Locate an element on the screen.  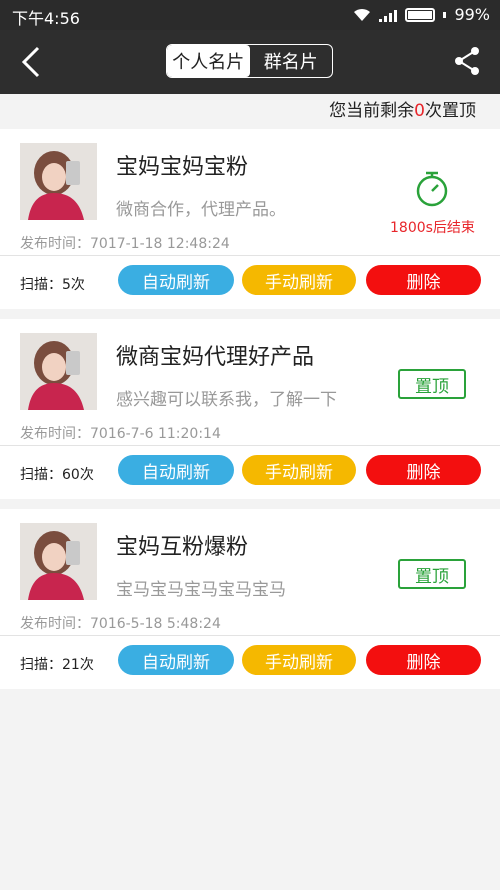
back-icon is located at coordinates (32, 62).